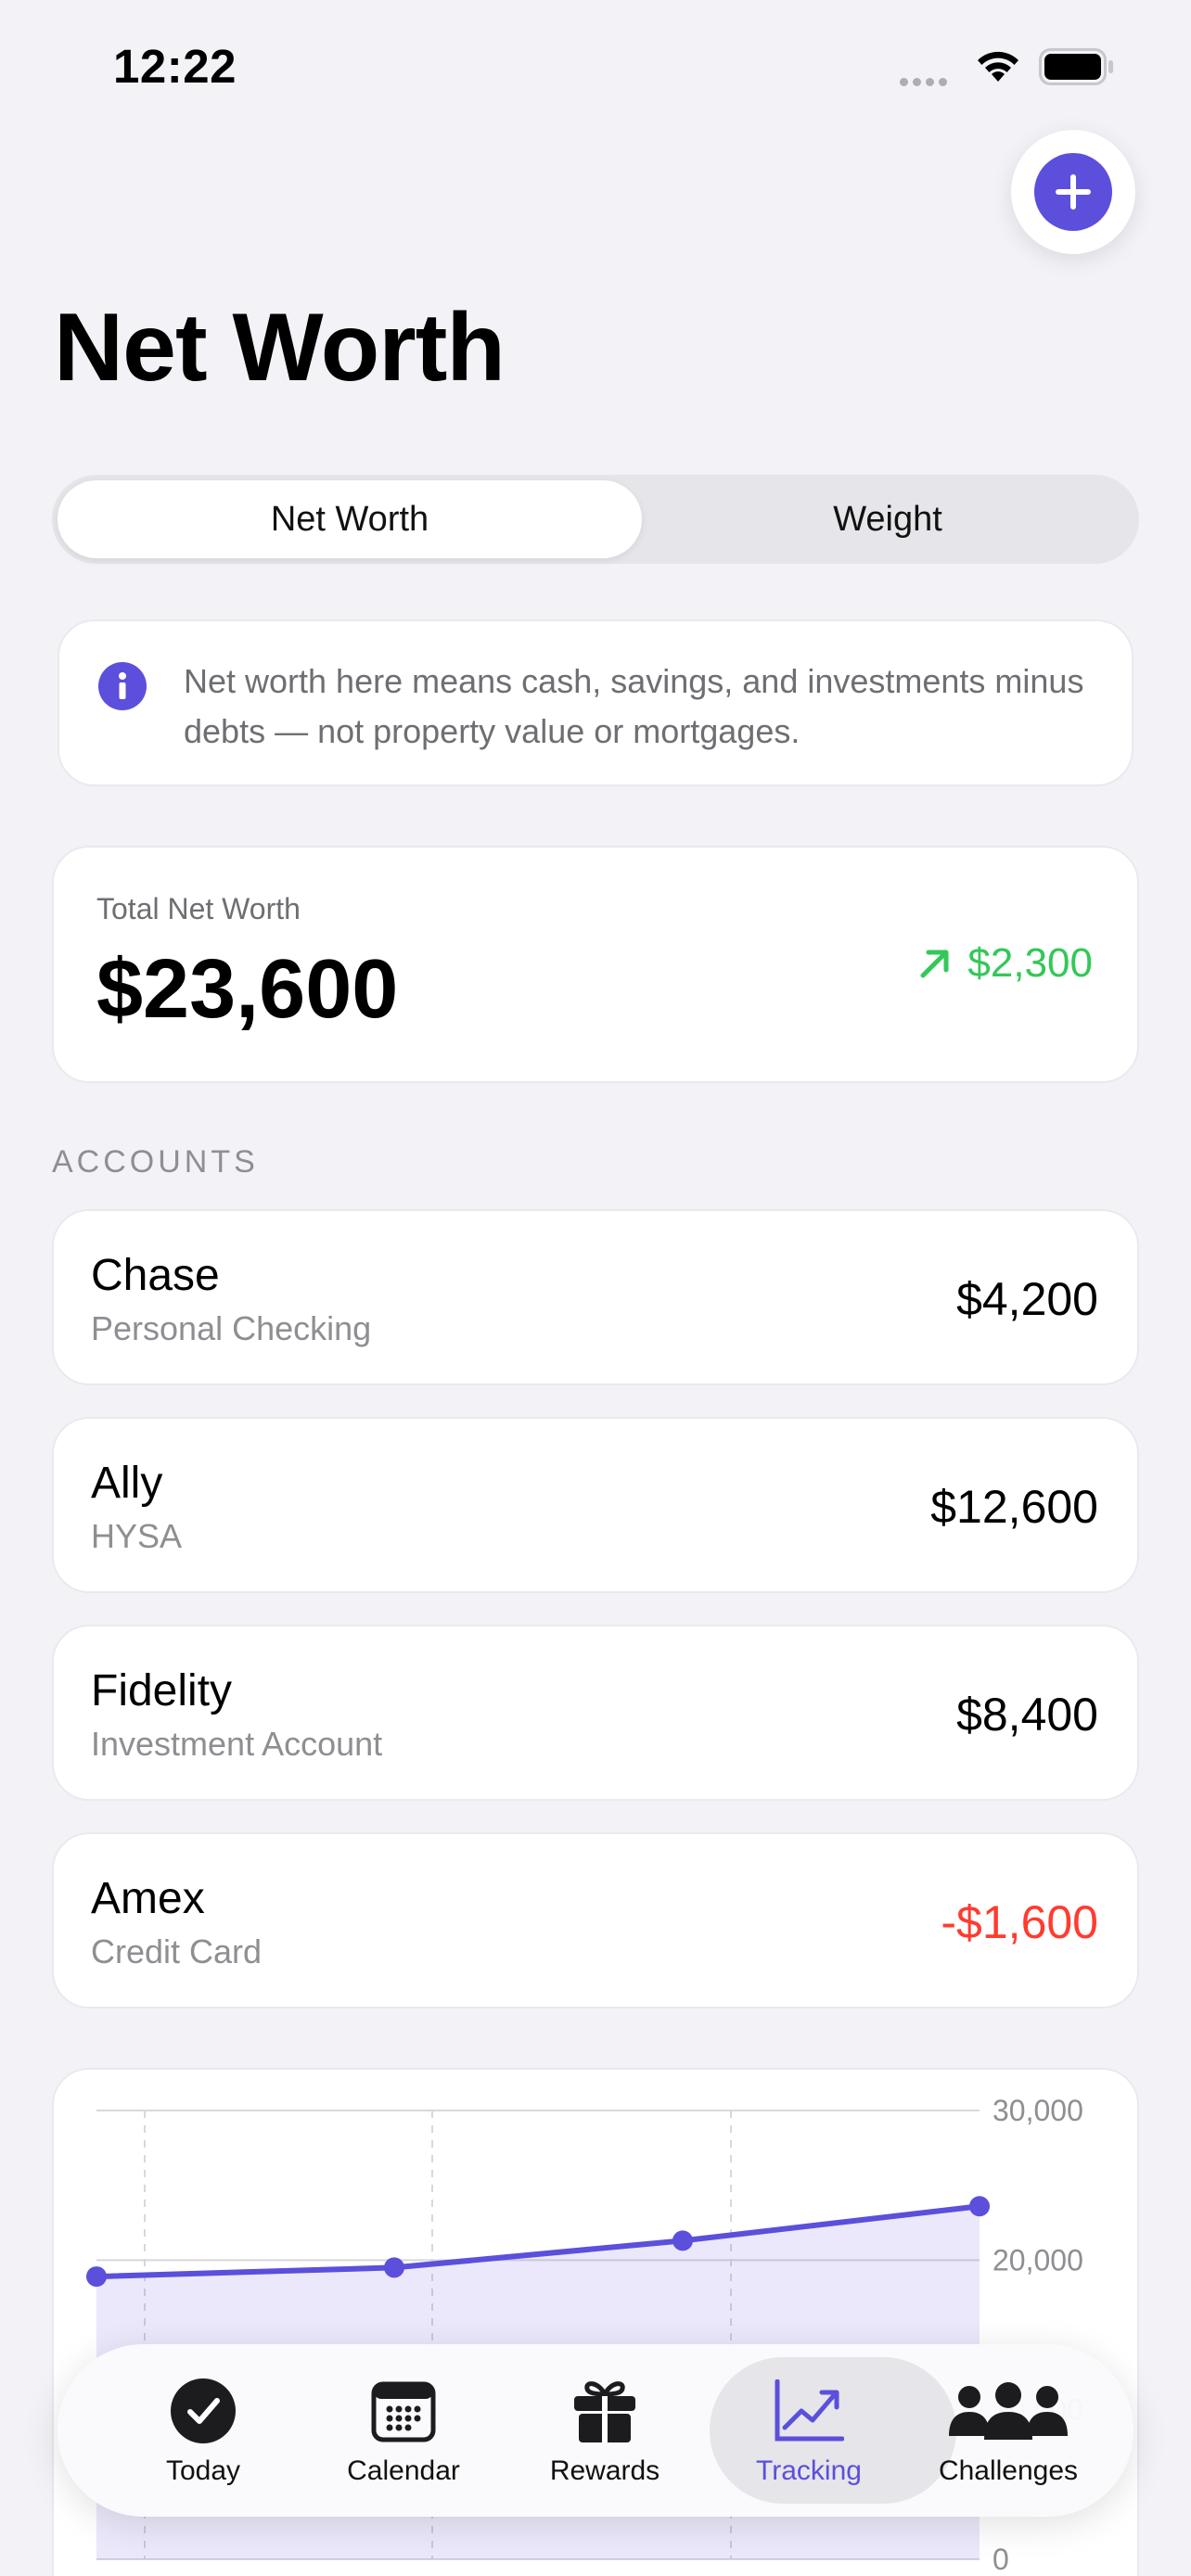 The height and width of the screenshot is (2576, 1191). What do you see at coordinates (595, 1713) in the screenshot?
I see `account-row: Fidelity Investment Account $8,400` at bounding box center [595, 1713].